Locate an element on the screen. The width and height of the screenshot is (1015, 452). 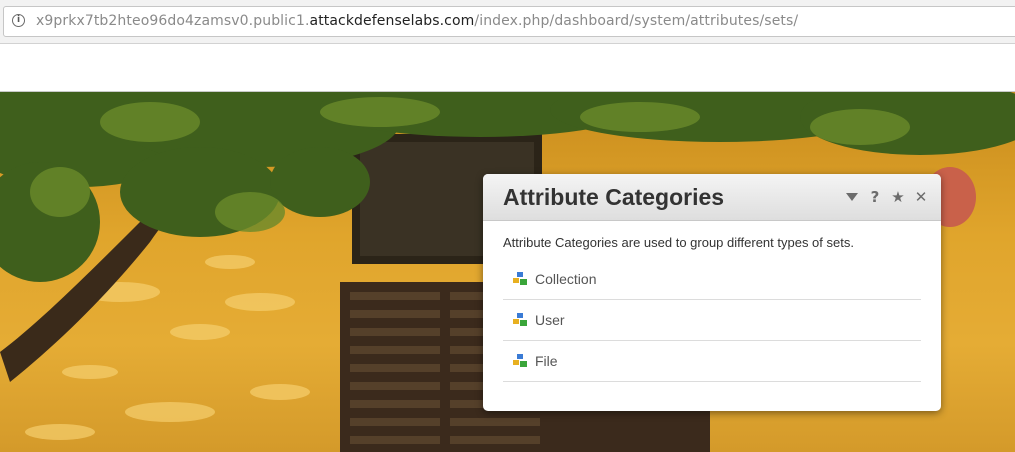
category-item-user: User is located at coordinates (712, 320).